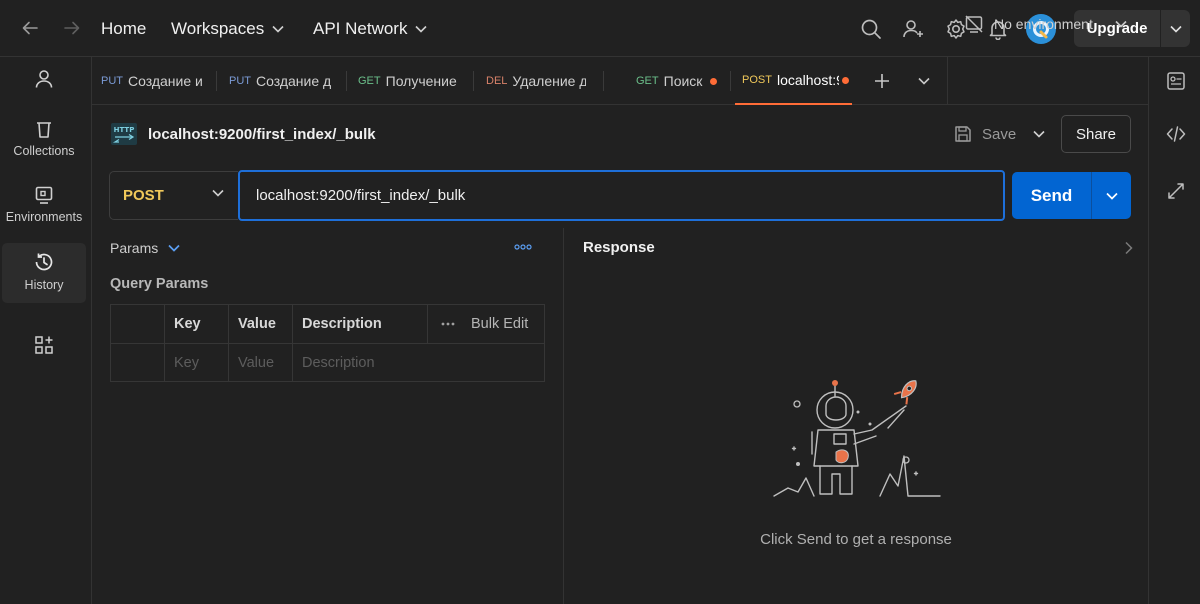 The image size is (1200, 604). I want to click on more-horizontal-icon, so click(448, 324).